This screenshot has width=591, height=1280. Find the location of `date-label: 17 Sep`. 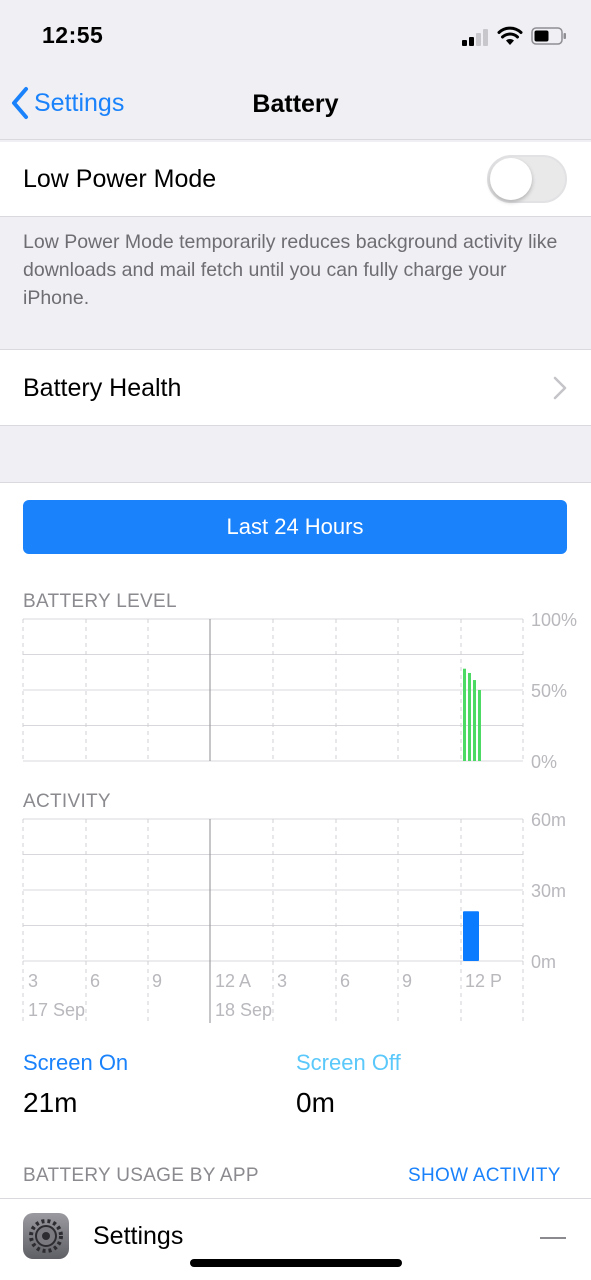

date-label: 17 Sep is located at coordinates (56, 1010).